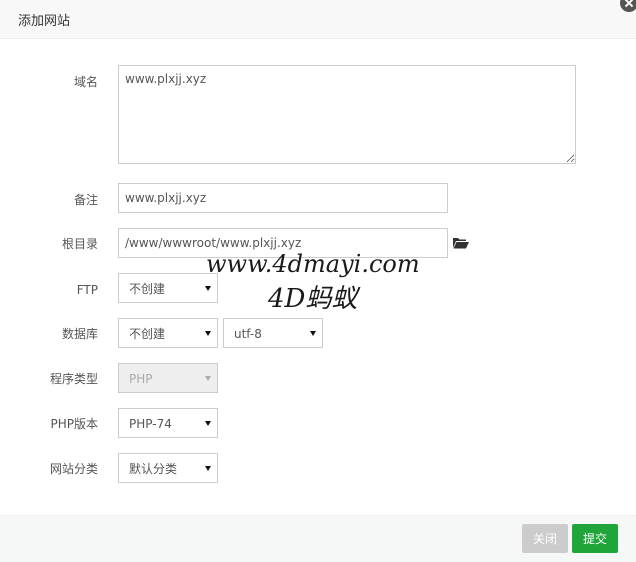 Image resolution: width=636 pixels, height=562 pixels. What do you see at coordinates (595, 538) in the screenshot?
I see `submit-button: 提交` at bounding box center [595, 538].